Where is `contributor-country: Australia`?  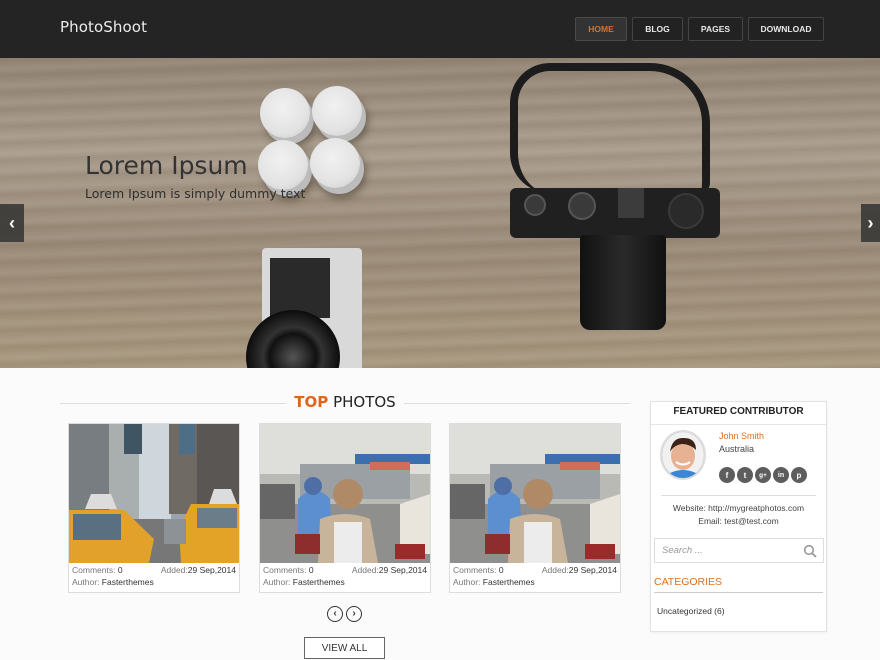 contributor-country: Australia is located at coordinates (737, 449).